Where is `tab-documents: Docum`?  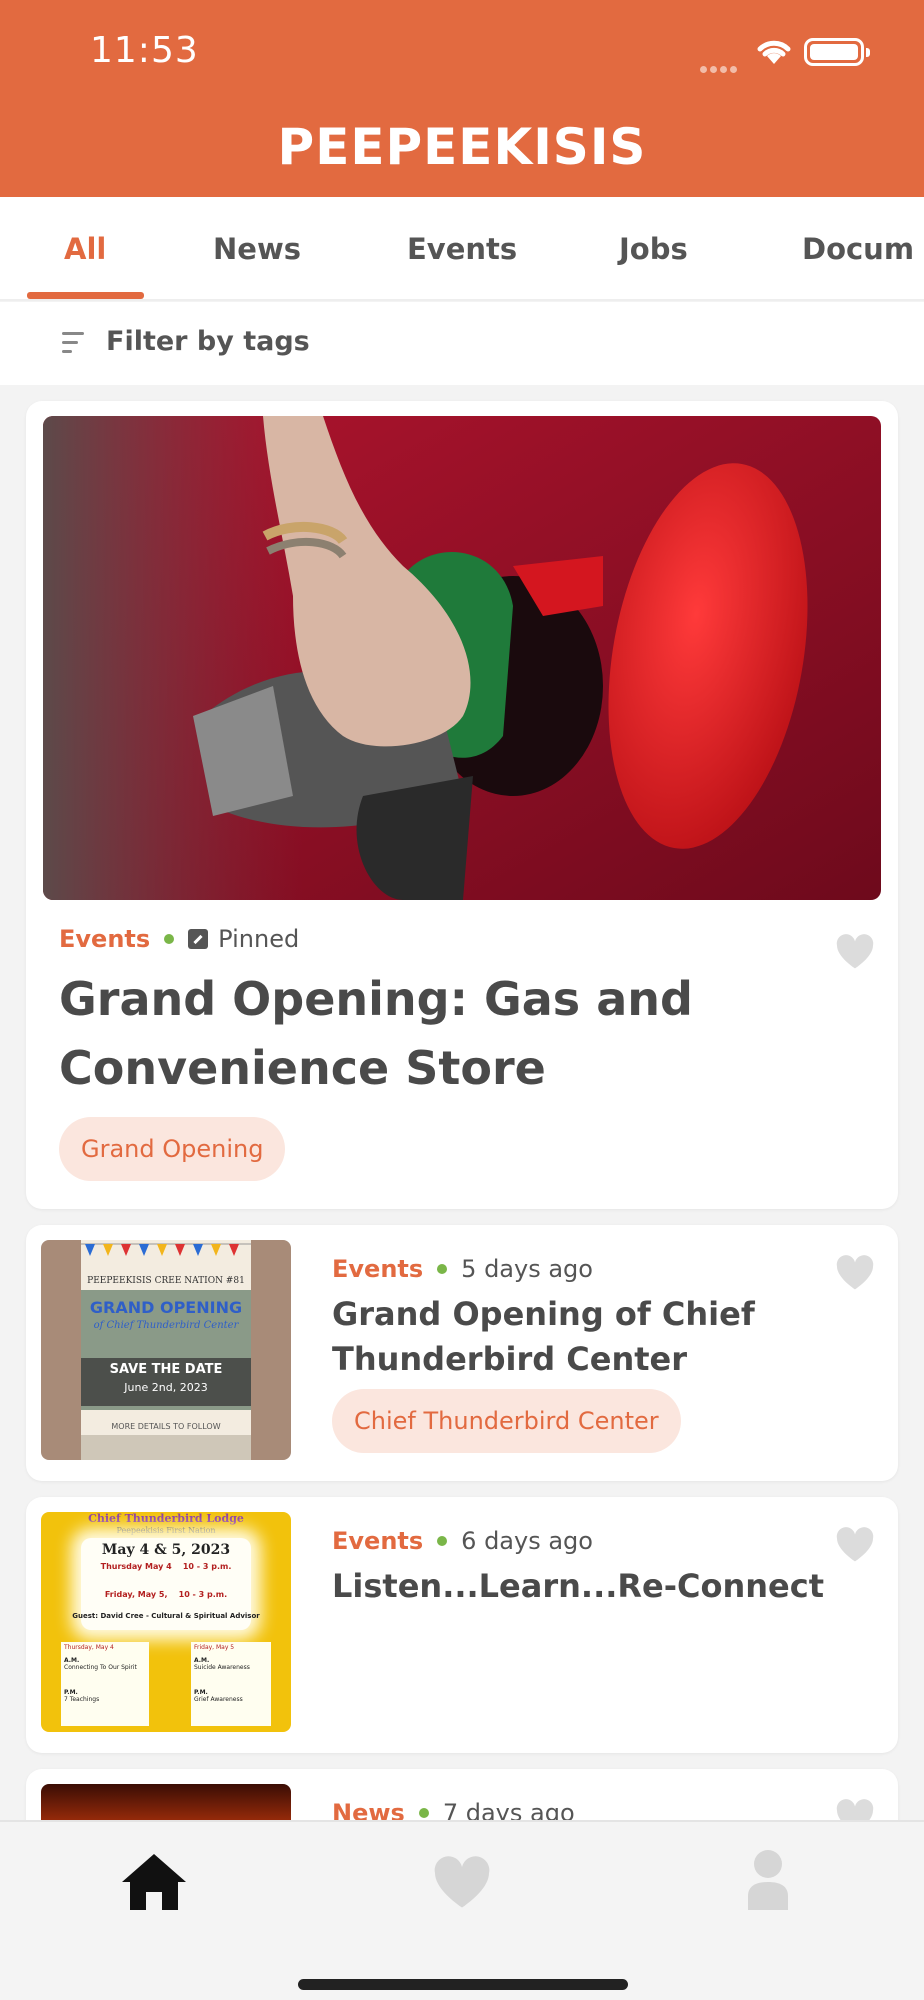 tab-documents: Docum is located at coordinates (858, 249).